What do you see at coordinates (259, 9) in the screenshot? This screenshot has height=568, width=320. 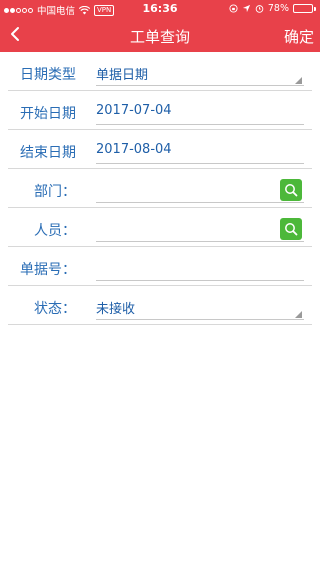 I see `alarm-icon` at bounding box center [259, 9].